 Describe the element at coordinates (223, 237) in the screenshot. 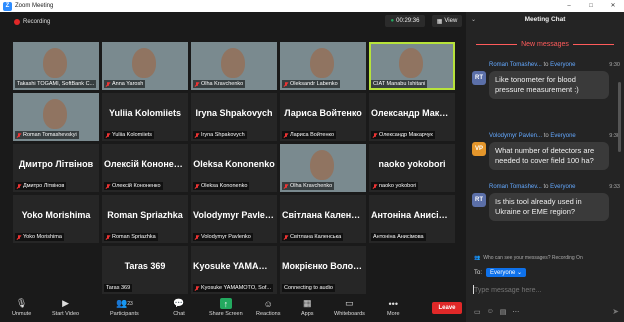

I see `participant-name-label: Volodymyr Pavlenko` at that location.